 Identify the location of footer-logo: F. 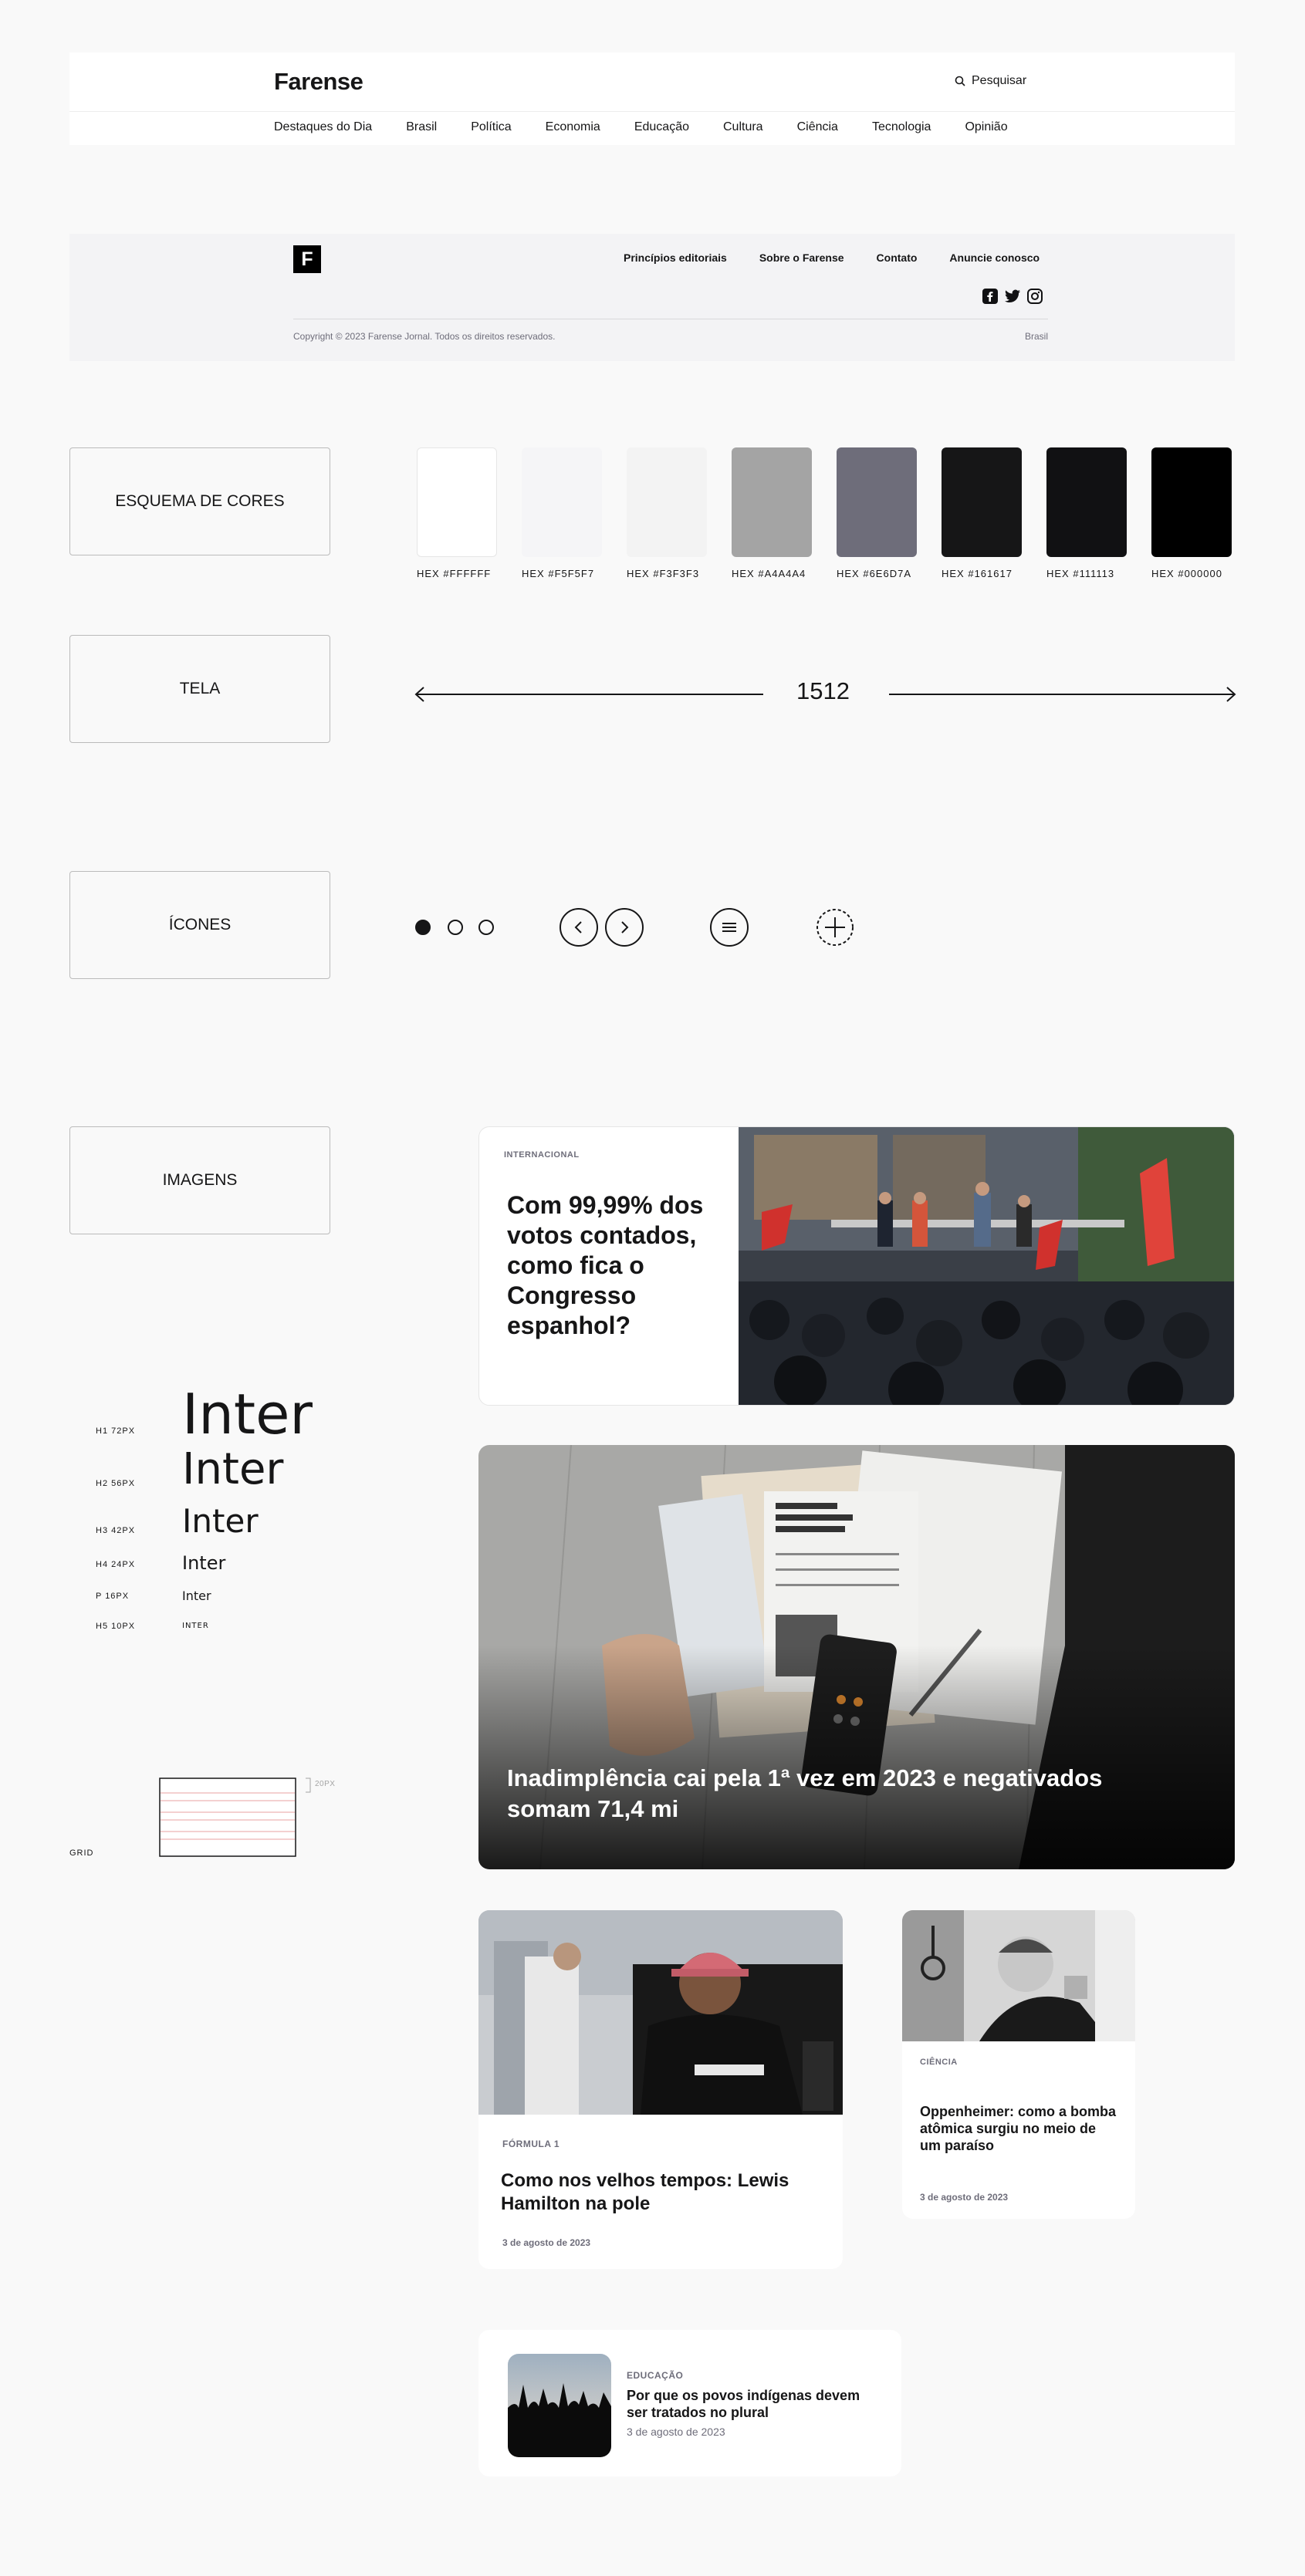
(307, 259).